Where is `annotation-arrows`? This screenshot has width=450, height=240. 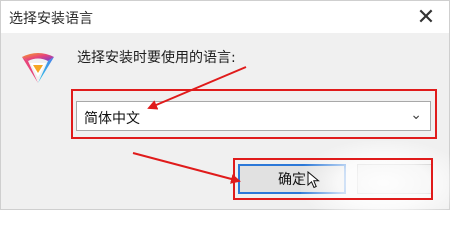
annotation-arrows is located at coordinates (189, 125).